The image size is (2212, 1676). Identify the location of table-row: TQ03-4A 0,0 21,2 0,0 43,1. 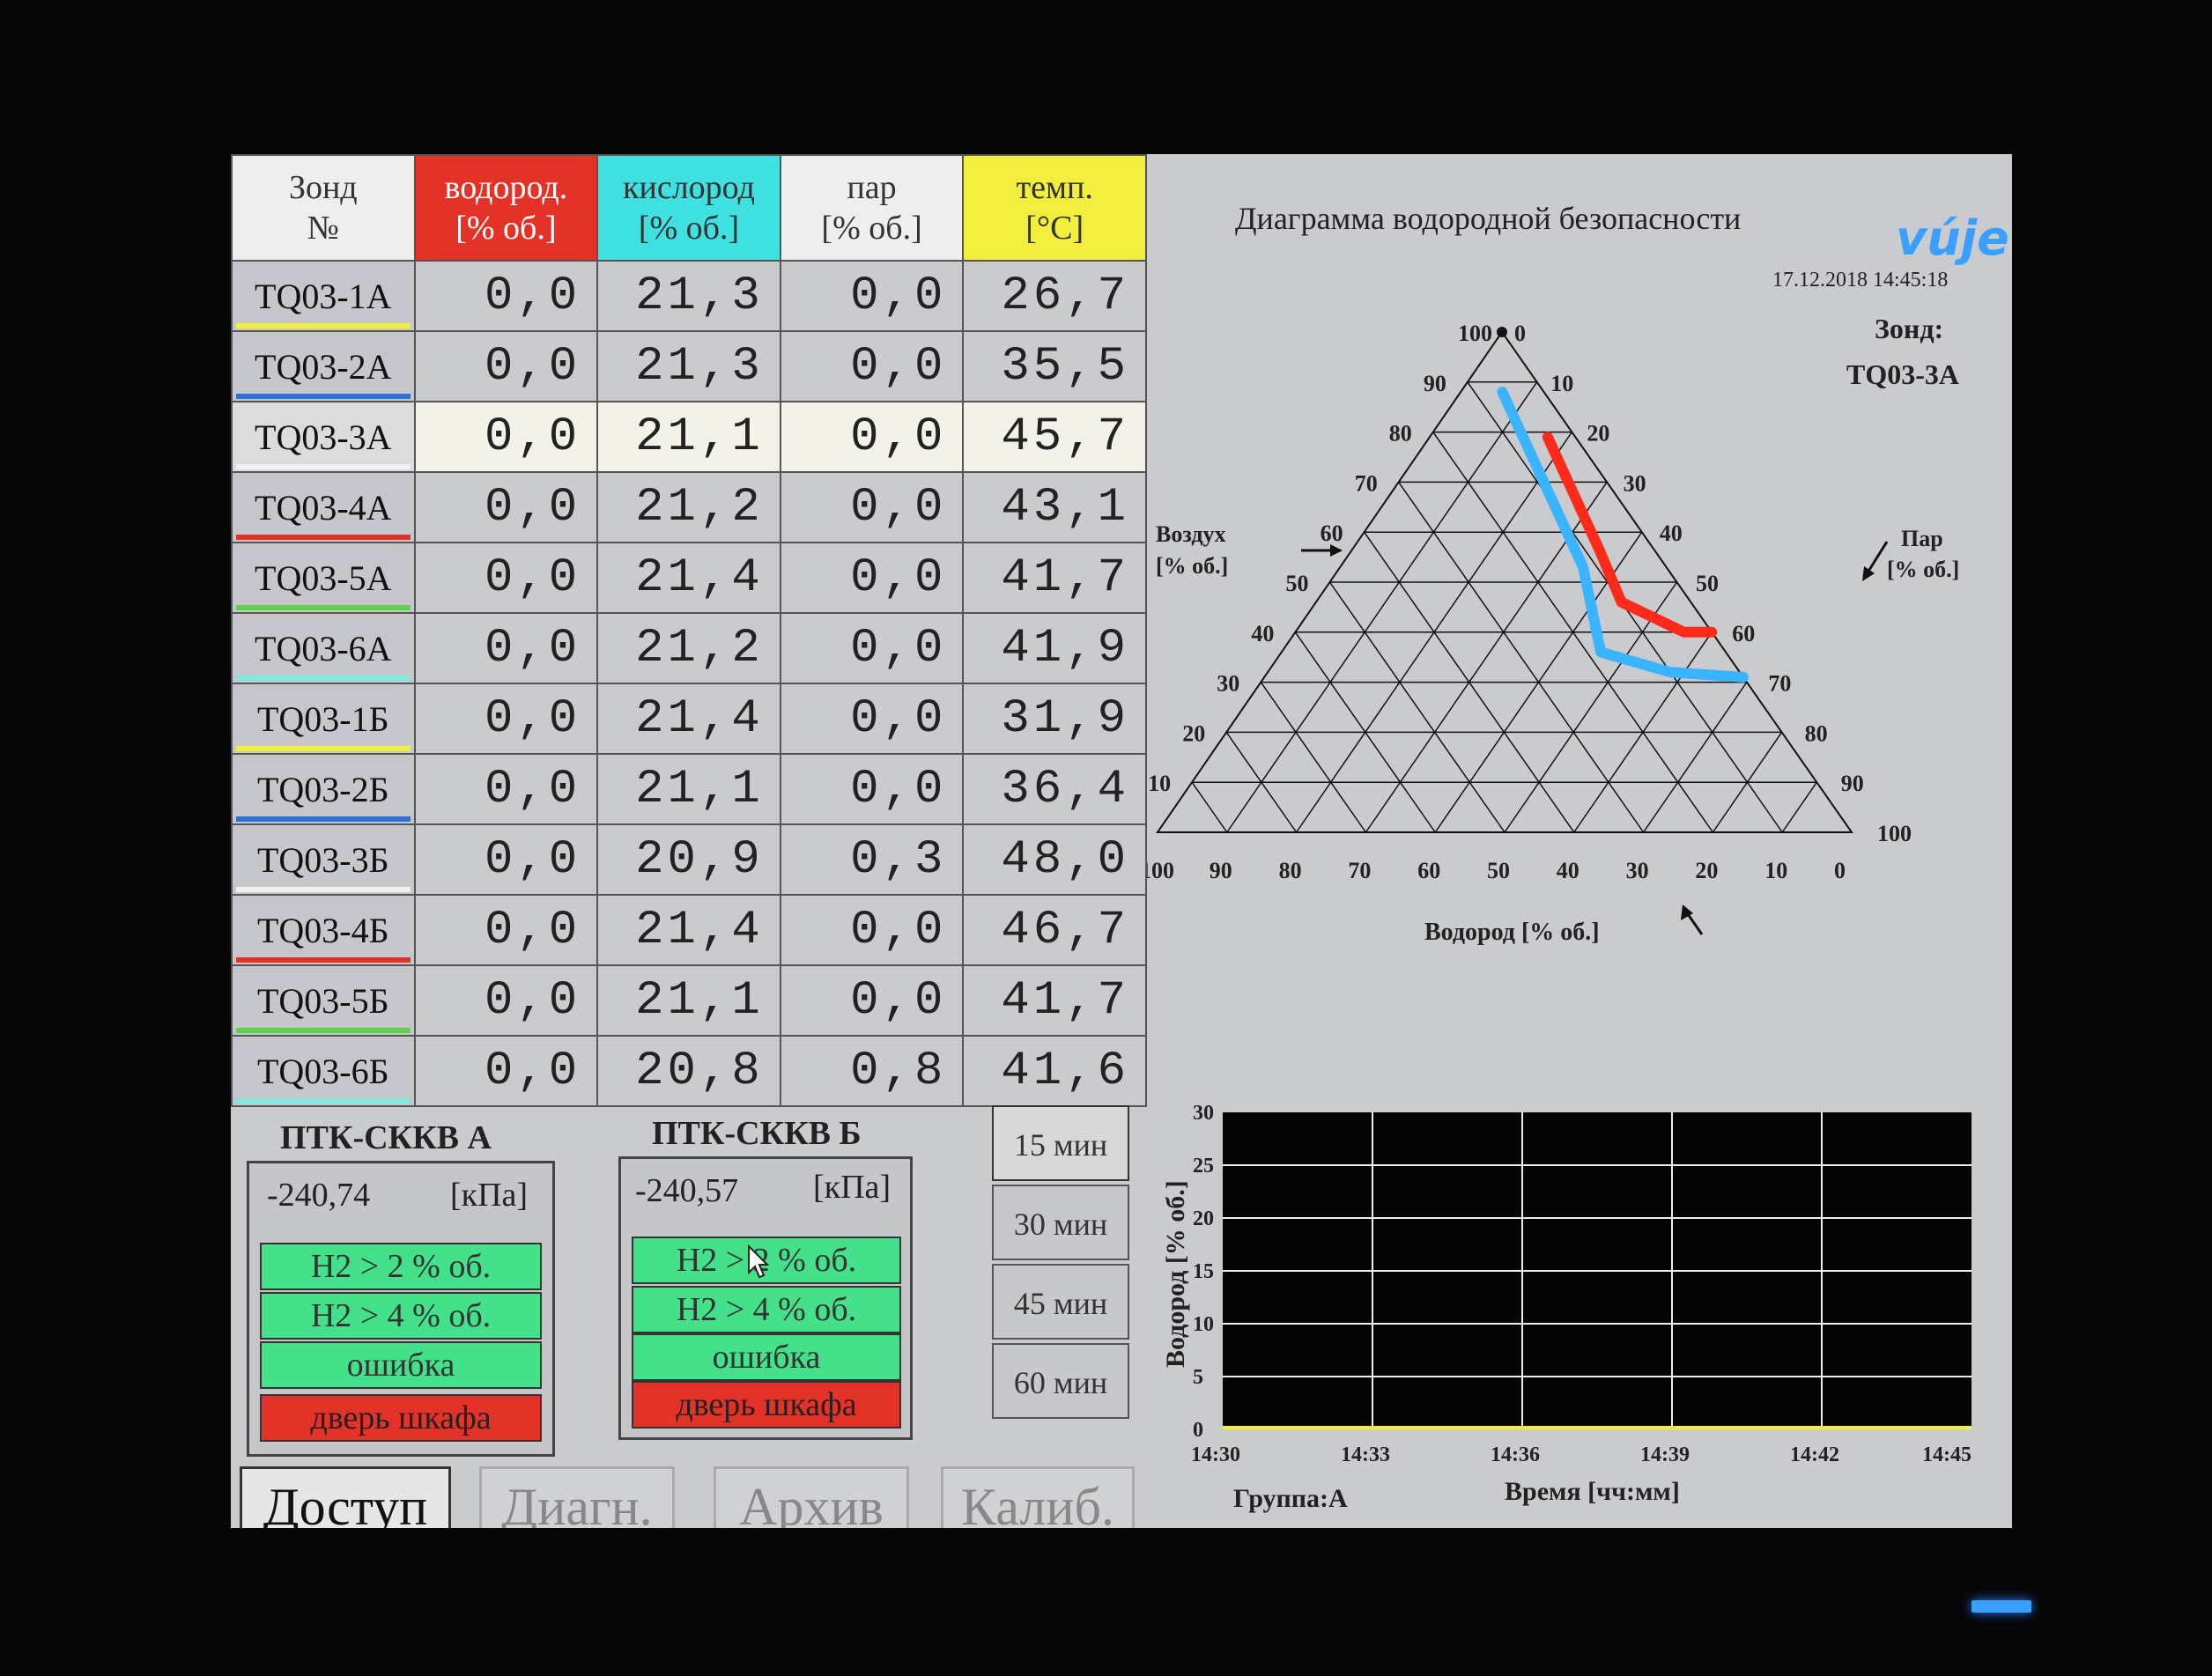
(689, 507).